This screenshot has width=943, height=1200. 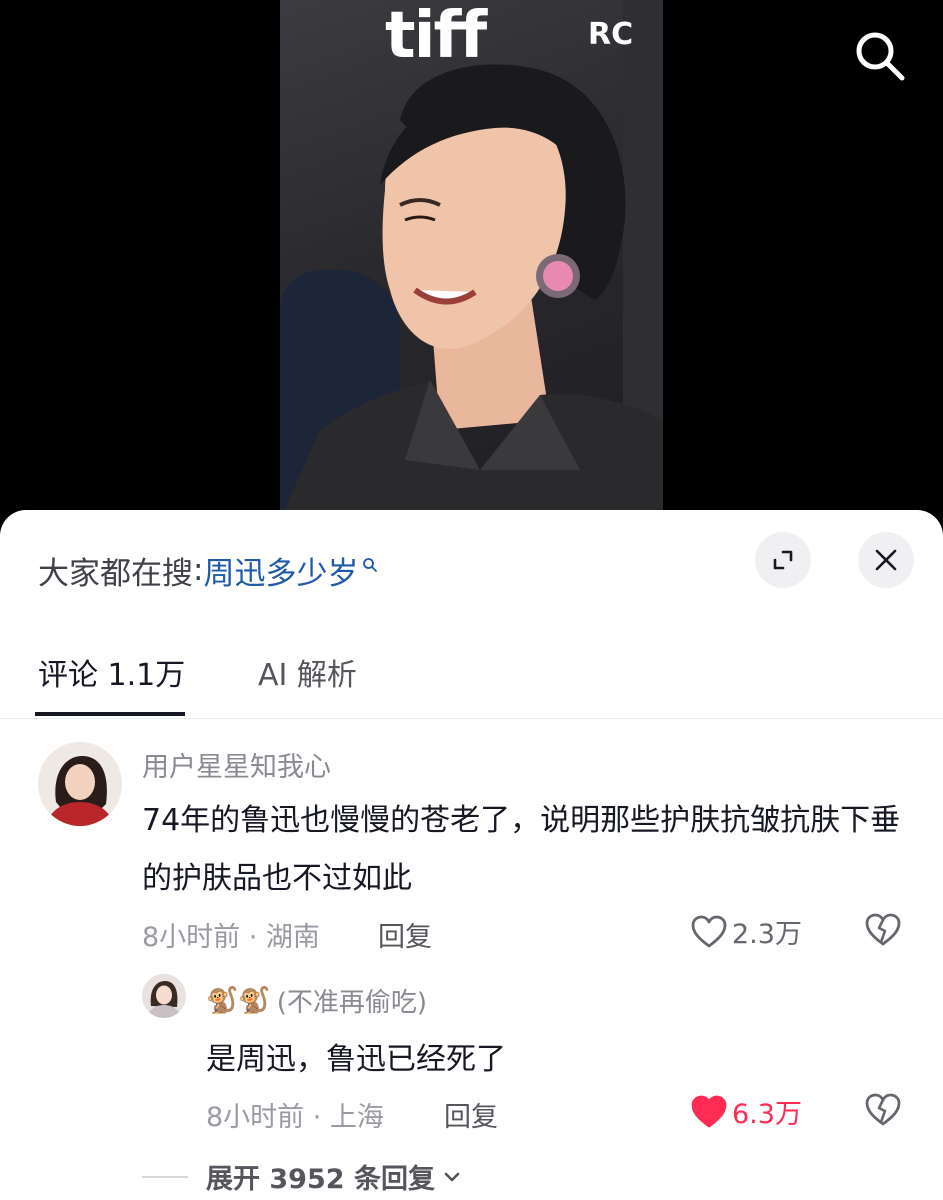 I want to click on avatar, so click(x=80, y=784).